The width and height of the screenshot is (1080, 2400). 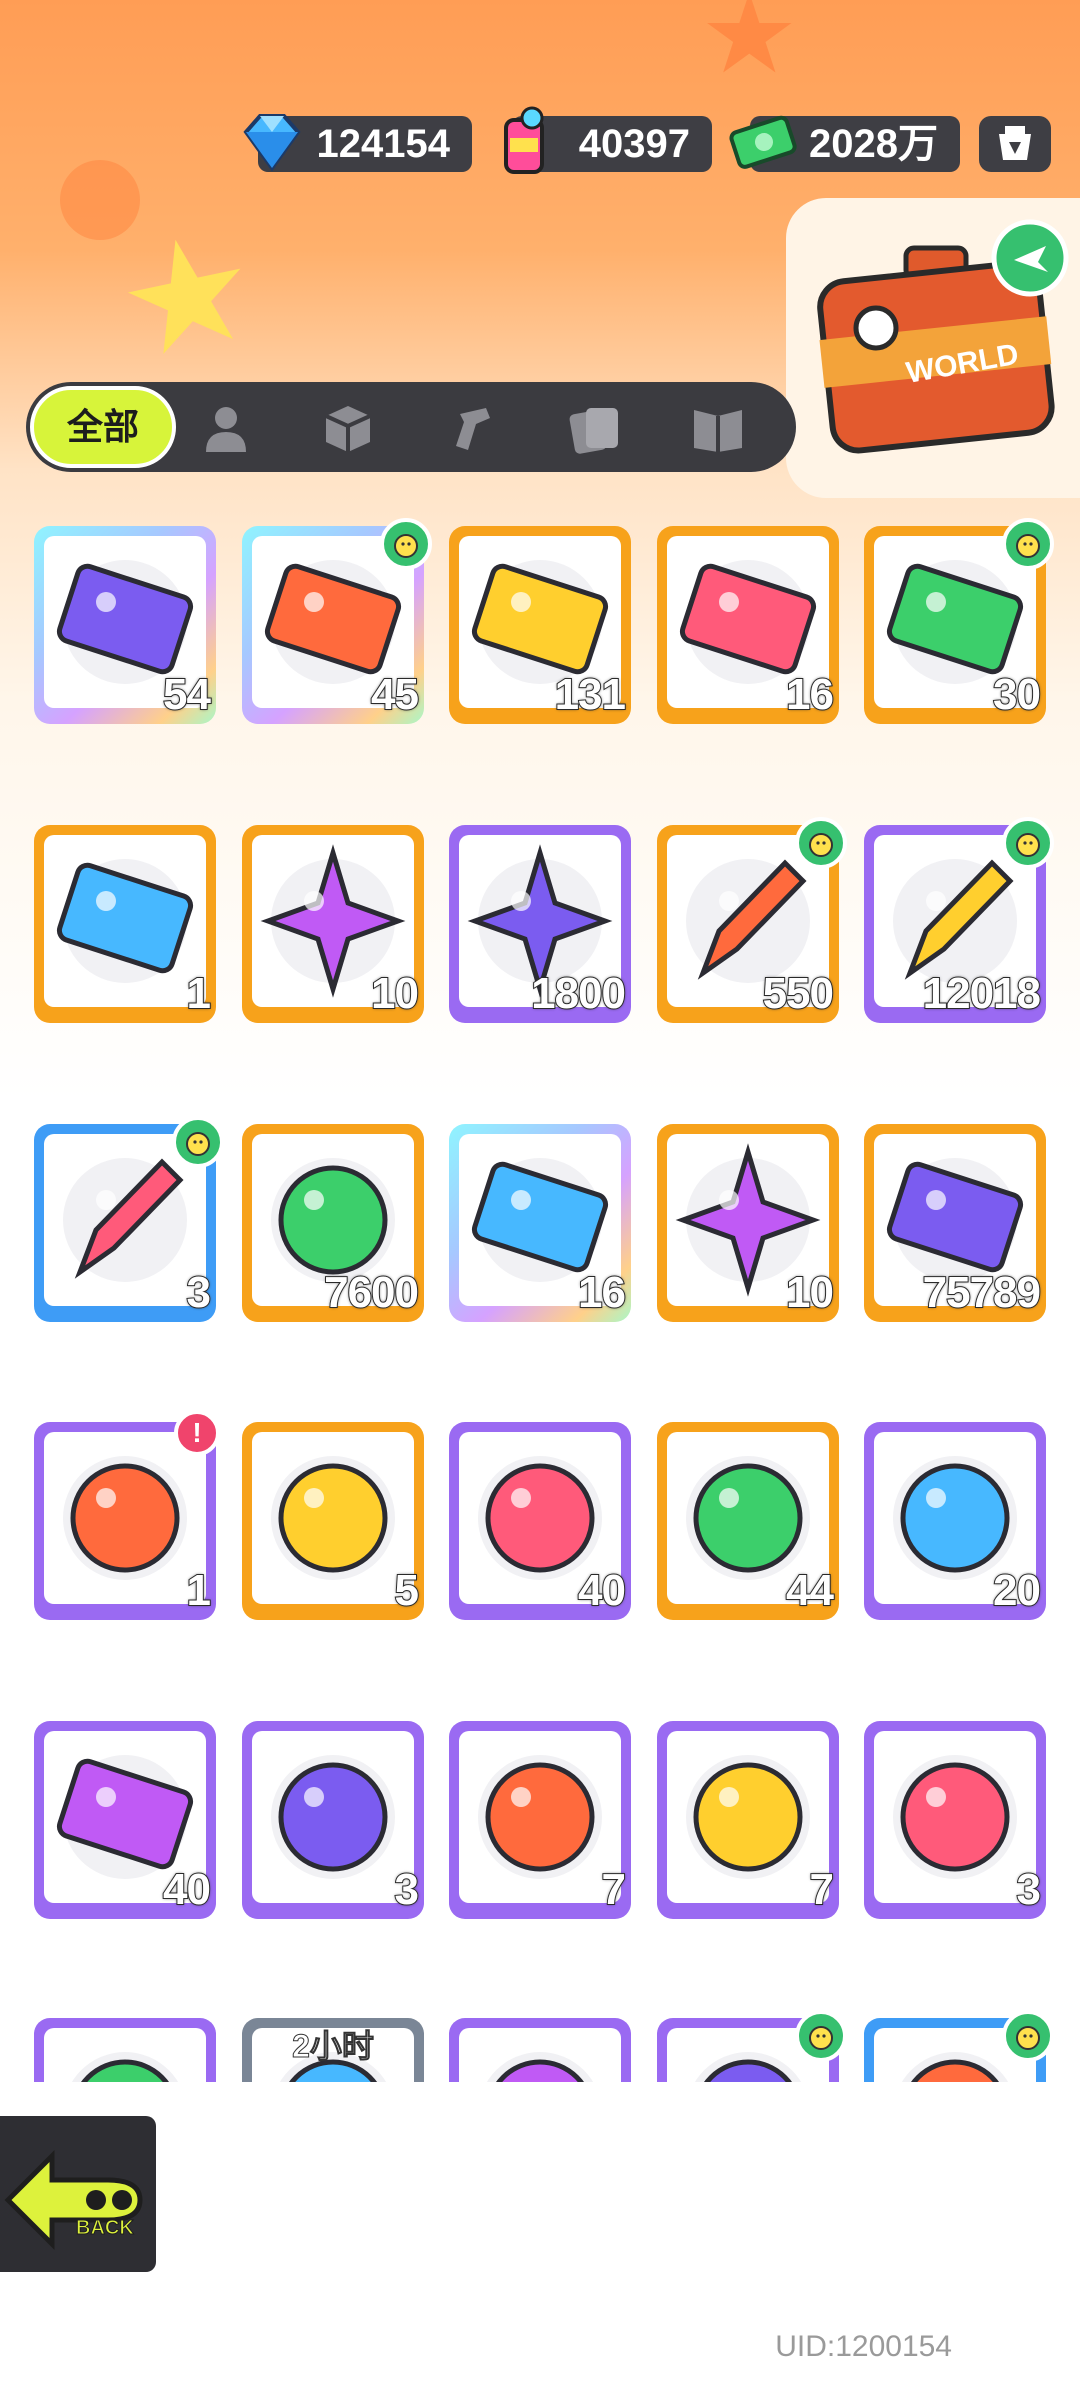 I want to click on item-blue-crystal-star: 1800, so click(x=540, y=924).